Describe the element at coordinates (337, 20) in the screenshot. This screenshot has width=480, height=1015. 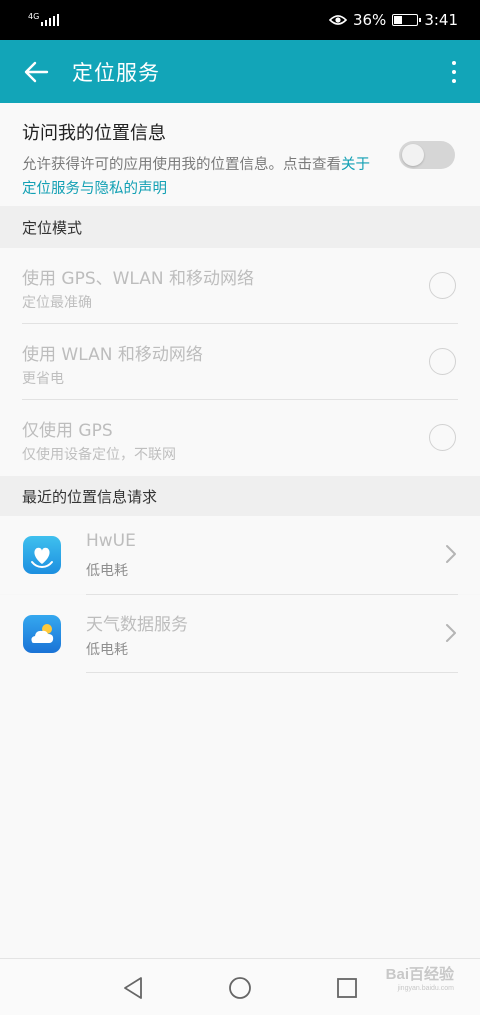
I see `eye-comfort-icon` at that location.